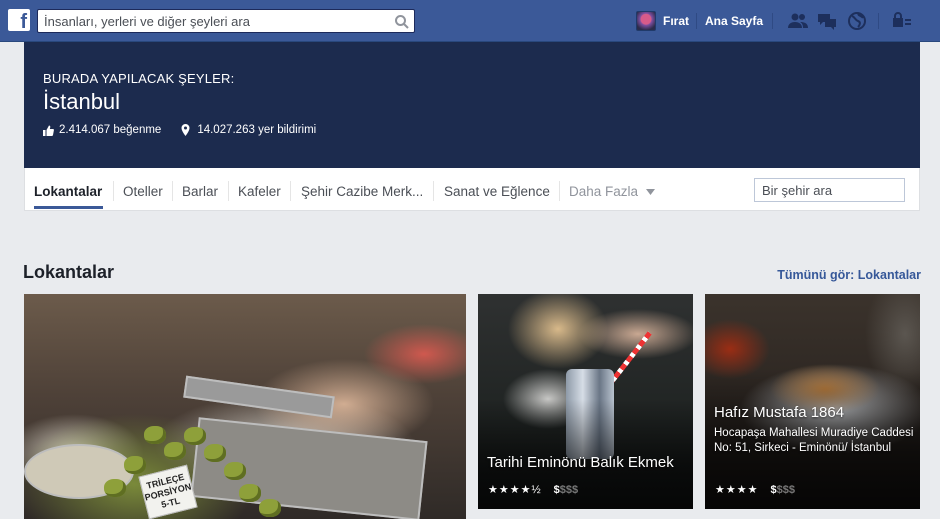 This screenshot has width=940, height=519. What do you see at coordinates (497, 191) in the screenshot?
I see `tab-sanat-eglence: Sanat ve Eğlence` at bounding box center [497, 191].